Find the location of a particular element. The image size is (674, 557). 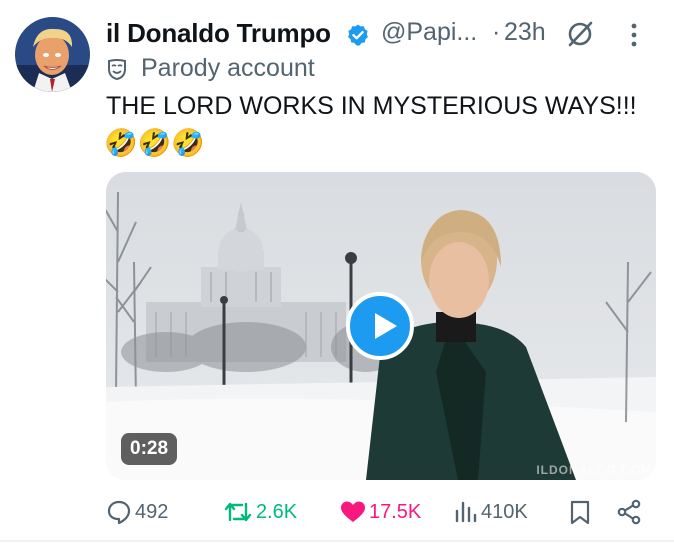

share-button is located at coordinates (629, 512).